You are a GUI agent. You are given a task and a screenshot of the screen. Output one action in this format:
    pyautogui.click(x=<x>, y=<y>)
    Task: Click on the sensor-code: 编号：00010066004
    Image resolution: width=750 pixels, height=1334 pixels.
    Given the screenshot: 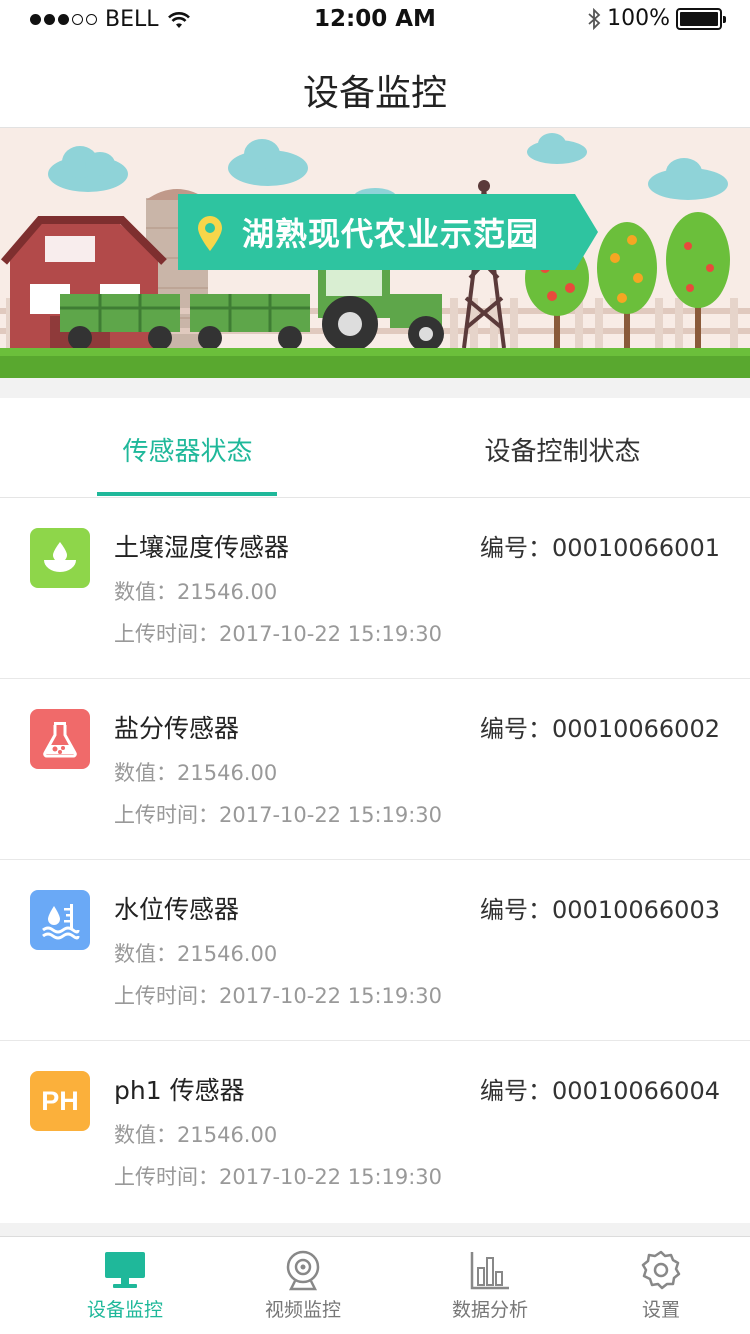 What is the action you would take?
    pyautogui.click(x=600, y=1091)
    